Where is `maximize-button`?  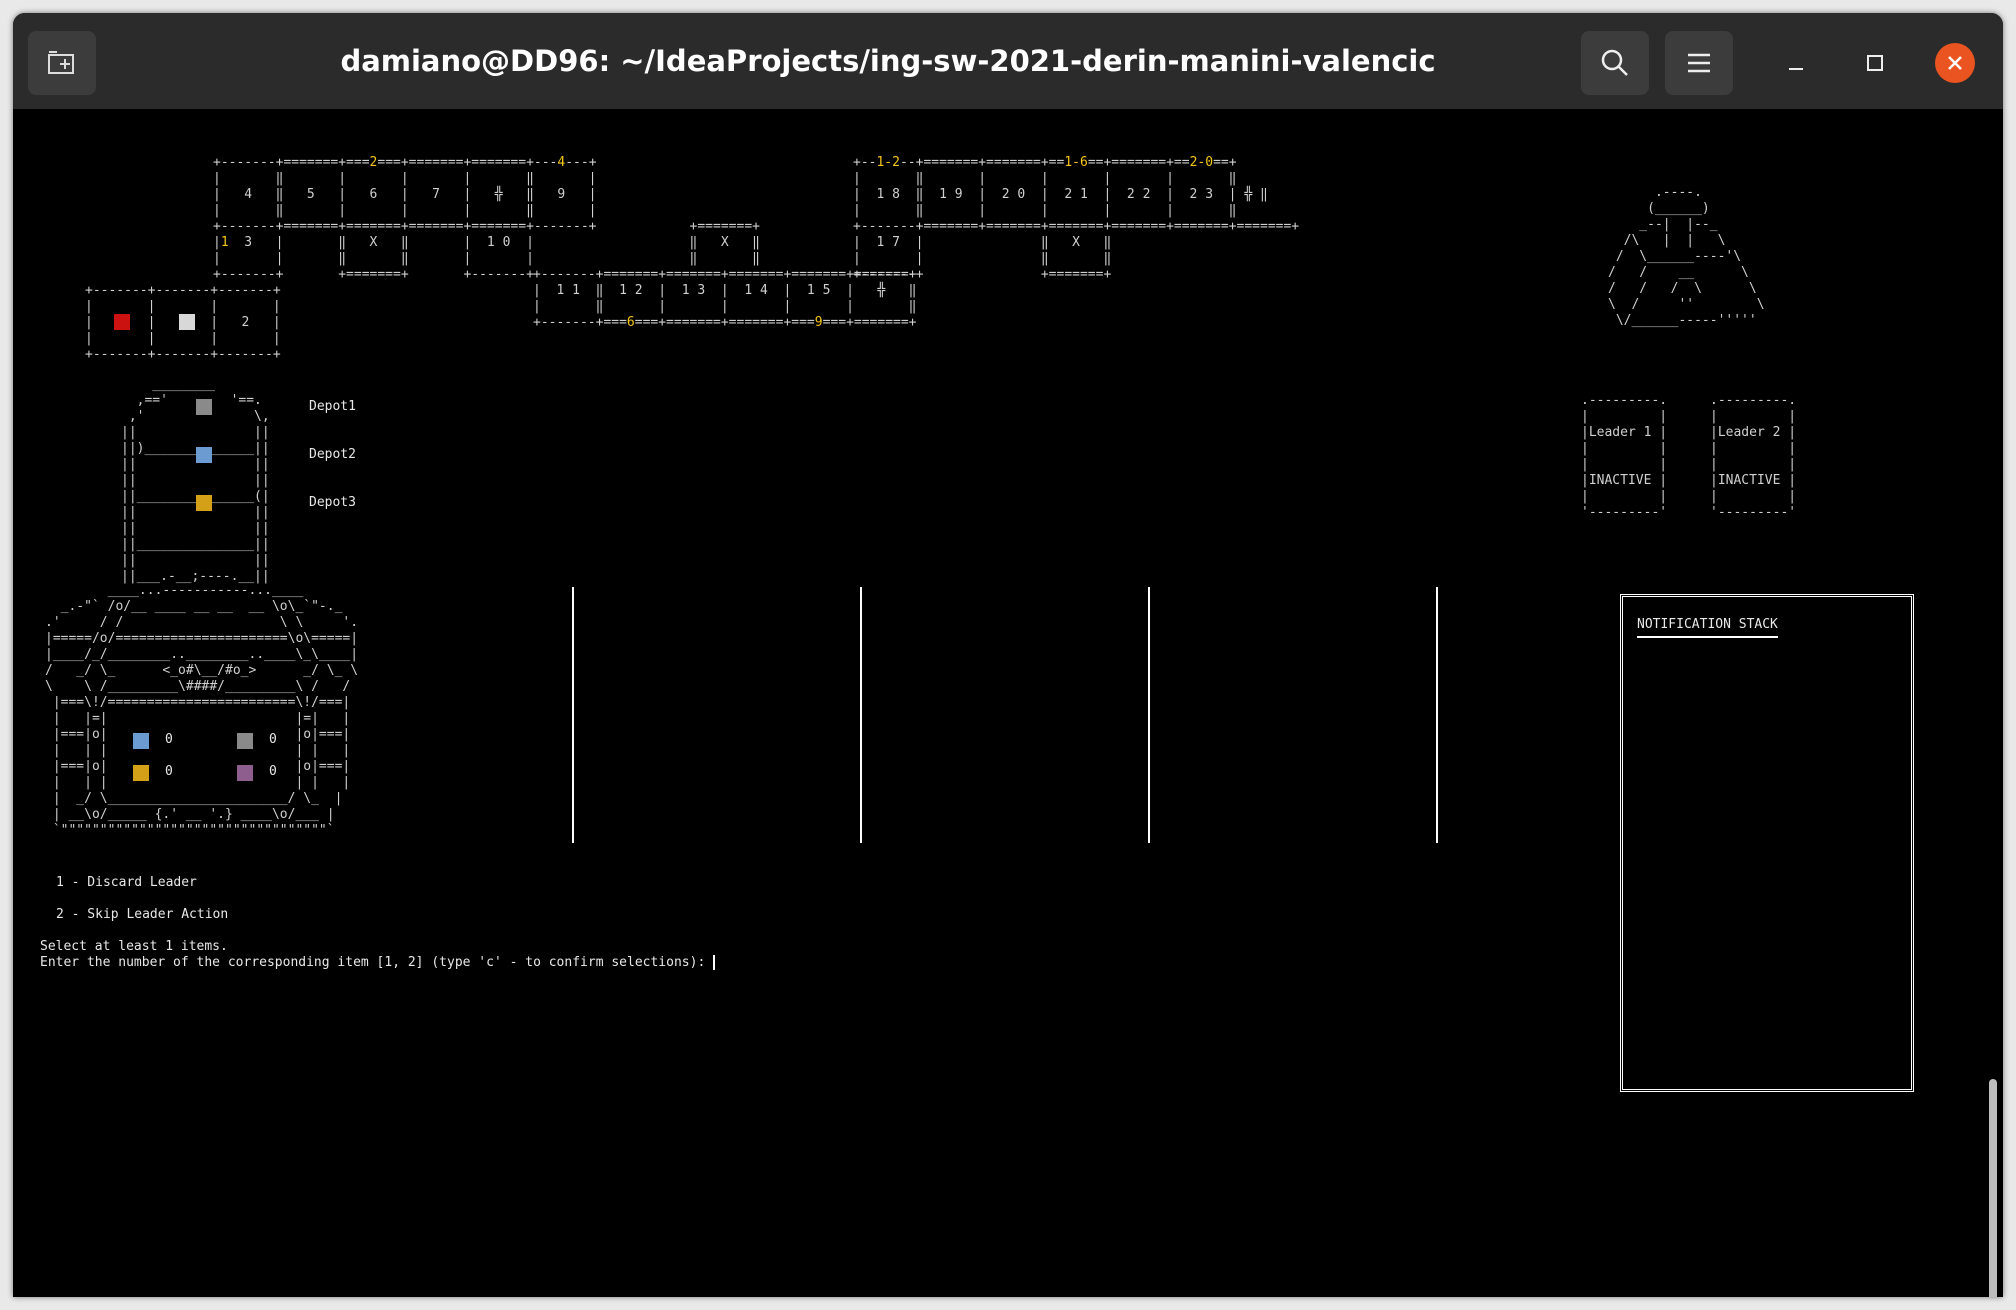
maximize-button is located at coordinates (1875, 63).